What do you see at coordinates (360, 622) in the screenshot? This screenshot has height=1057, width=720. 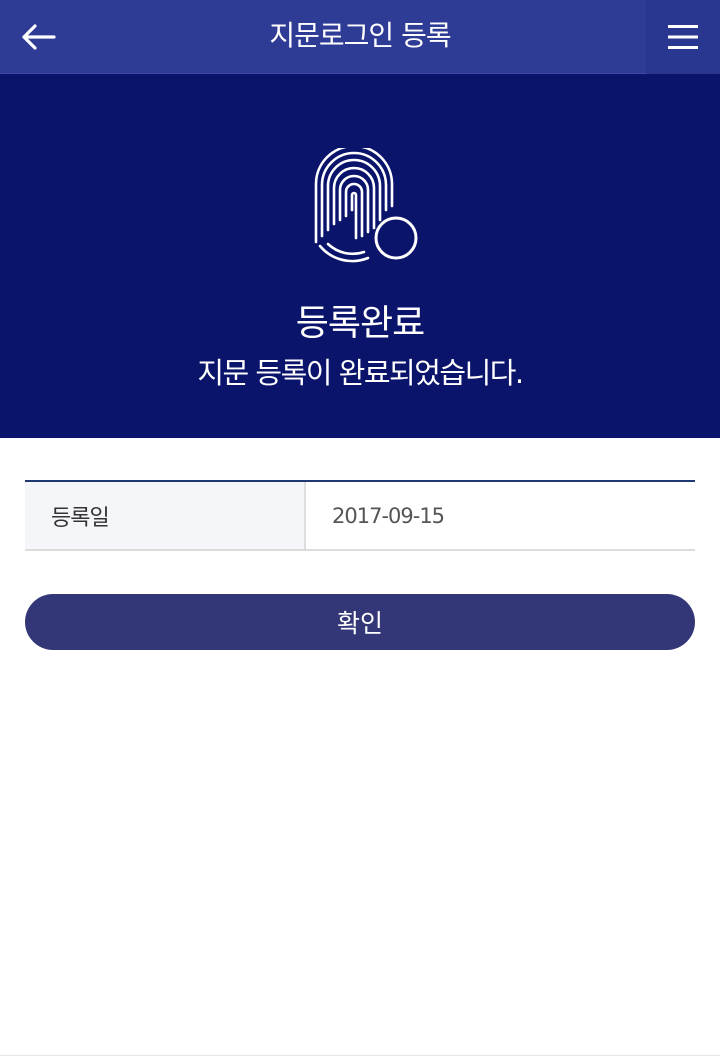 I see `confirm-button: 확인` at bounding box center [360, 622].